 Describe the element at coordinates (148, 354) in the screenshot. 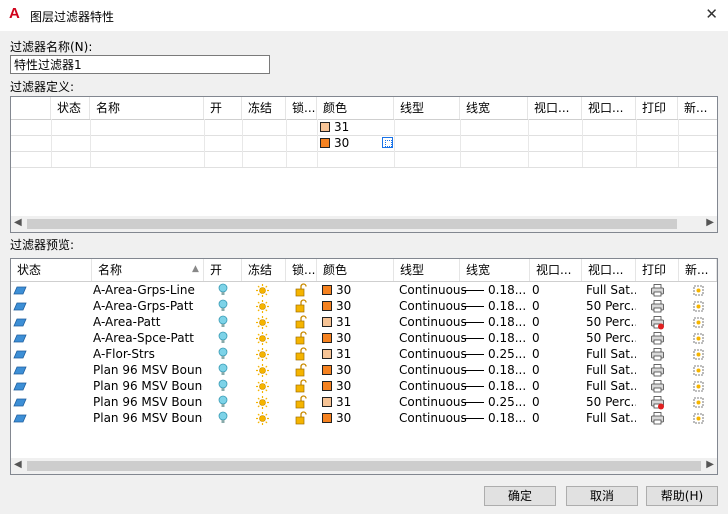

I see `layer-name: A-Flor-Strs` at that location.